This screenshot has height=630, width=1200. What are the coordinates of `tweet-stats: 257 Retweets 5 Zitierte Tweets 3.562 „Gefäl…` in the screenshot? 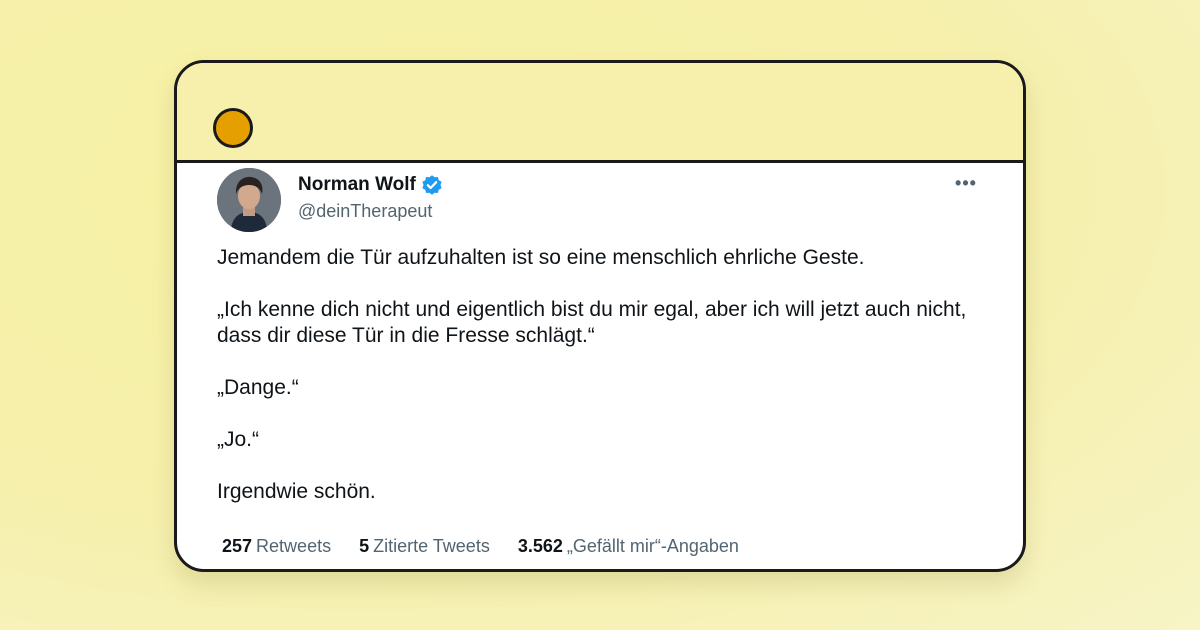 It's located at (494, 546).